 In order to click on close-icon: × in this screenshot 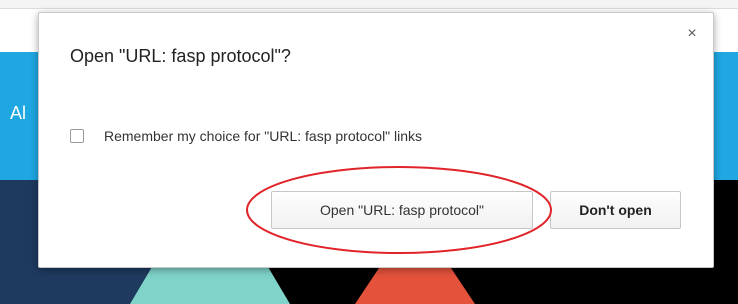, I will do `click(692, 34)`.